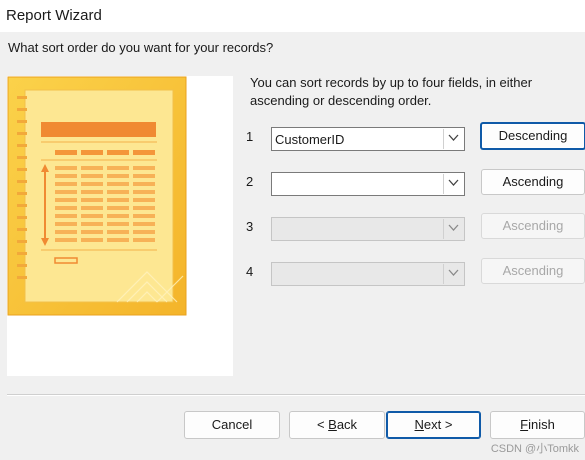 The width and height of the screenshot is (585, 460). Describe the element at coordinates (250, 271) in the screenshot. I see `sort-row-4-number: 4` at that location.